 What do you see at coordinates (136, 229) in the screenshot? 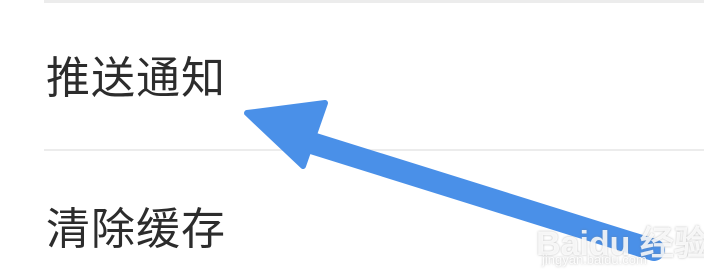
I see `settings-item-label: 清除缓存` at bounding box center [136, 229].